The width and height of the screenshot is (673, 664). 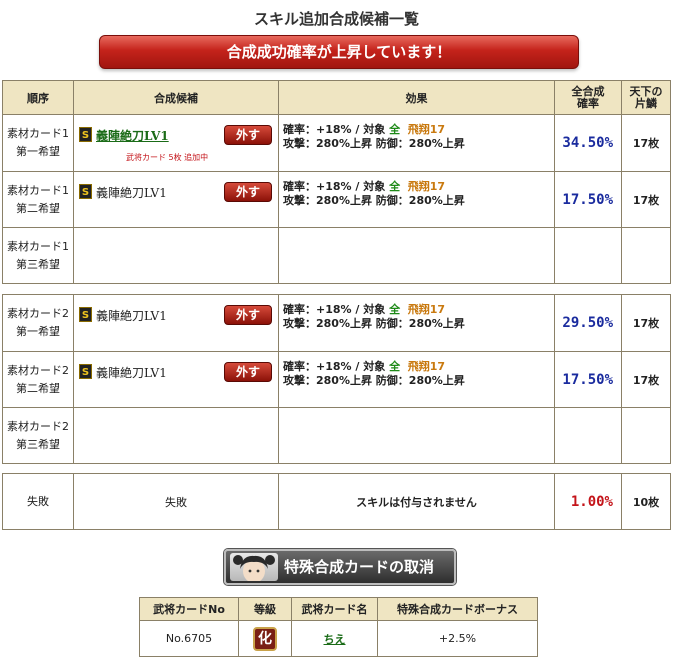 What do you see at coordinates (588, 501) in the screenshot?
I see `failure-rate: 1.00%` at bounding box center [588, 501].